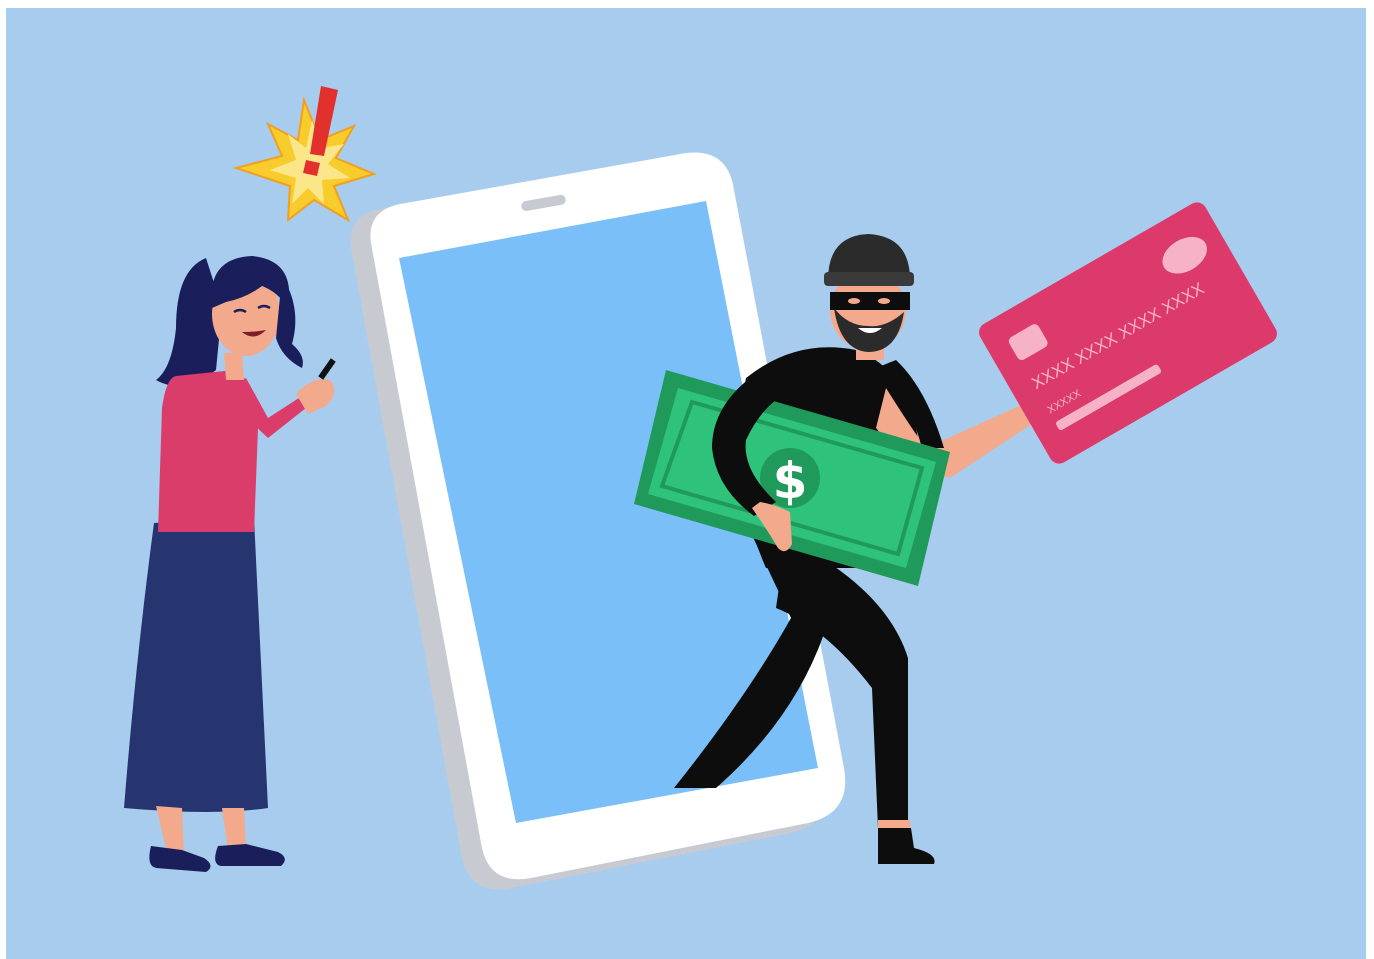  What do you see at coordinates (790, 481) in the screenshot?
I see `banknote-dollar-sign: $` at bounding box center [790, 481].